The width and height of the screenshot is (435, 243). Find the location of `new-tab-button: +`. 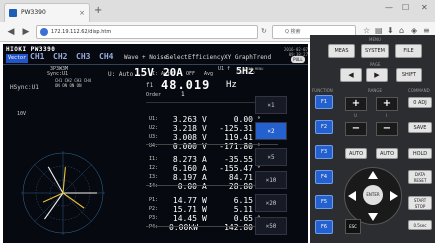

new-tab-button: + is located at coordinates (98, 10).